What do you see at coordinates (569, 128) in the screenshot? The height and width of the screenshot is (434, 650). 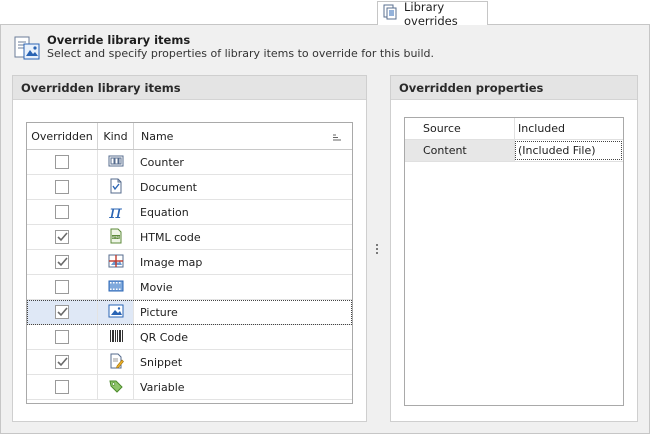 I see `property-value: Included` at bounding box center [569, 128].